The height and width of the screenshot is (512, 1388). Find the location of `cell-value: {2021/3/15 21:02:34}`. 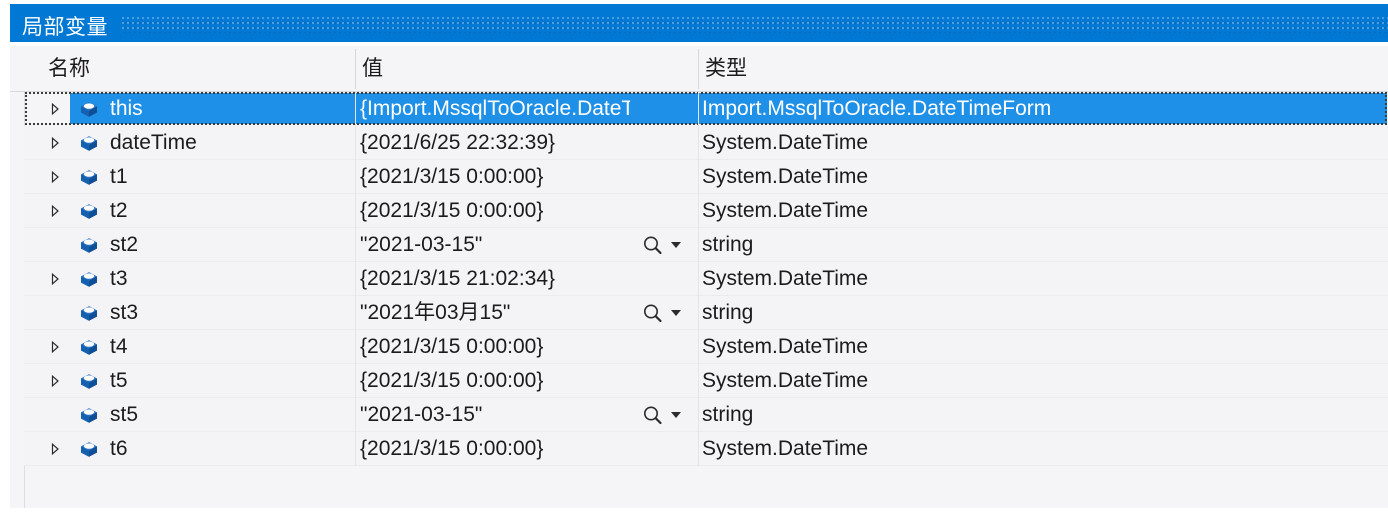

cell-value: {2021/3/15 21:02:34} is located at coordinates (495, 279).